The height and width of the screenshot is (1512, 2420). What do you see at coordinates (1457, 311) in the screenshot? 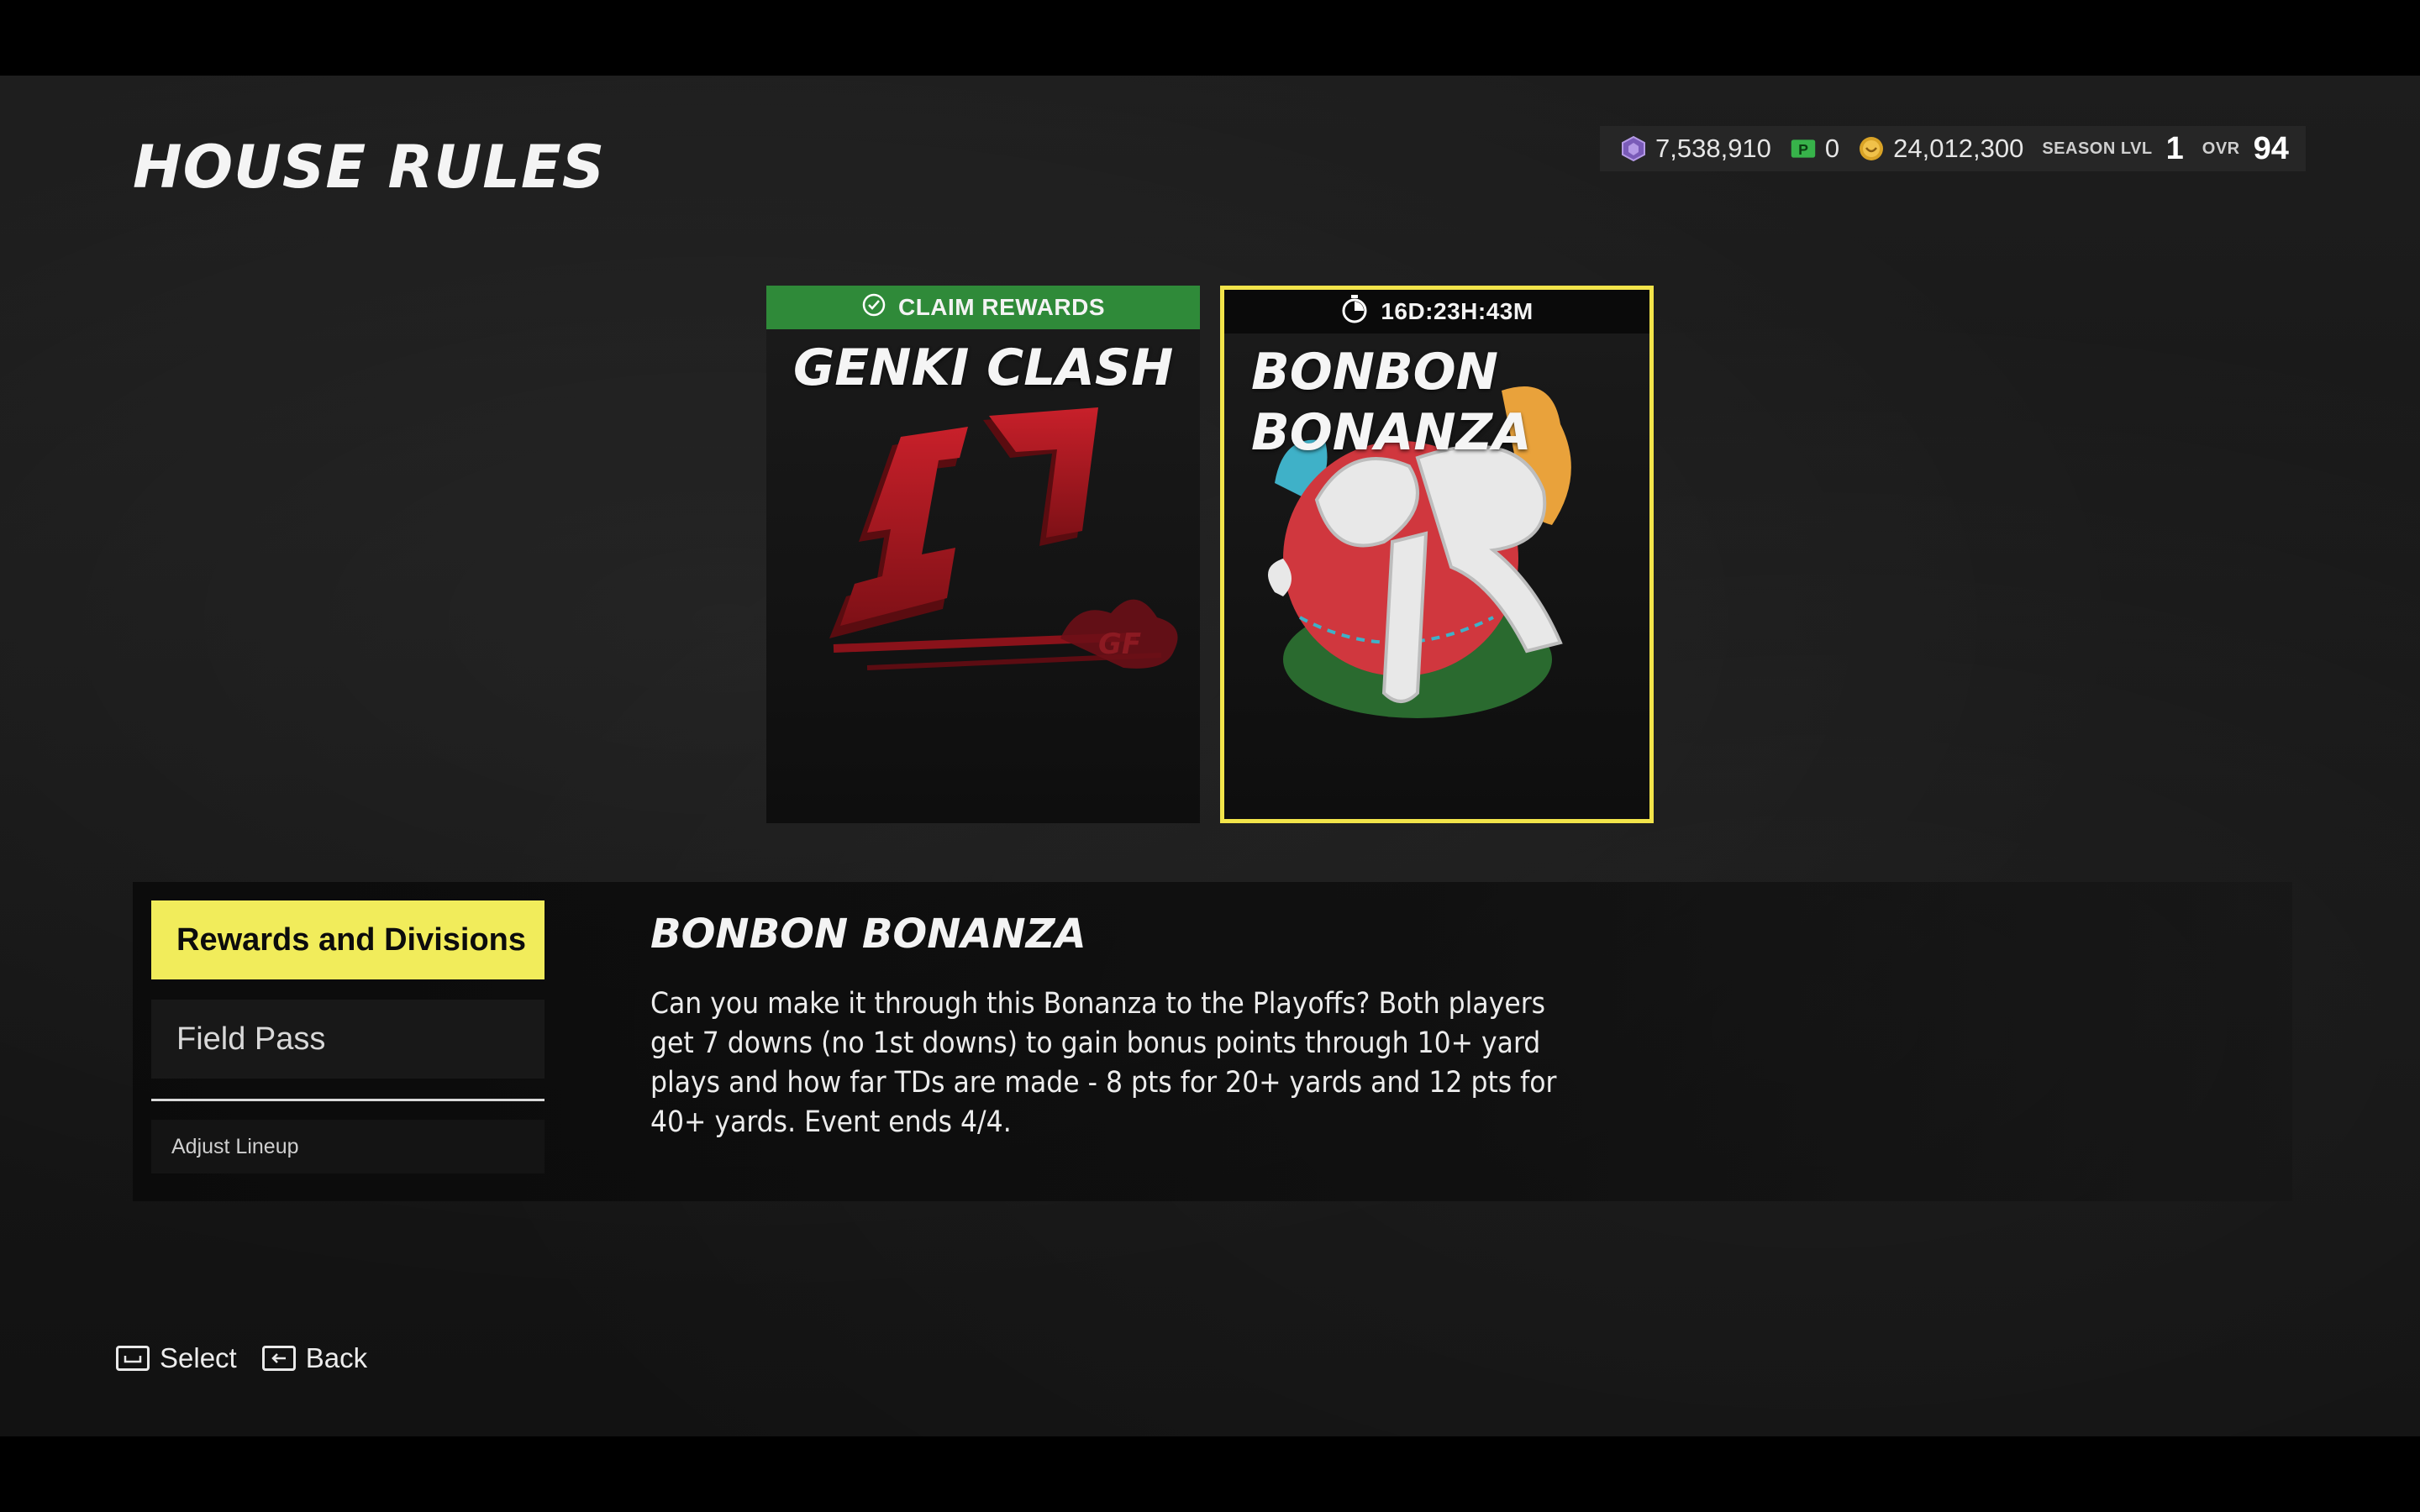
I see `timer-label: 16D:23H:43M` at bounding box center [1457, 311].